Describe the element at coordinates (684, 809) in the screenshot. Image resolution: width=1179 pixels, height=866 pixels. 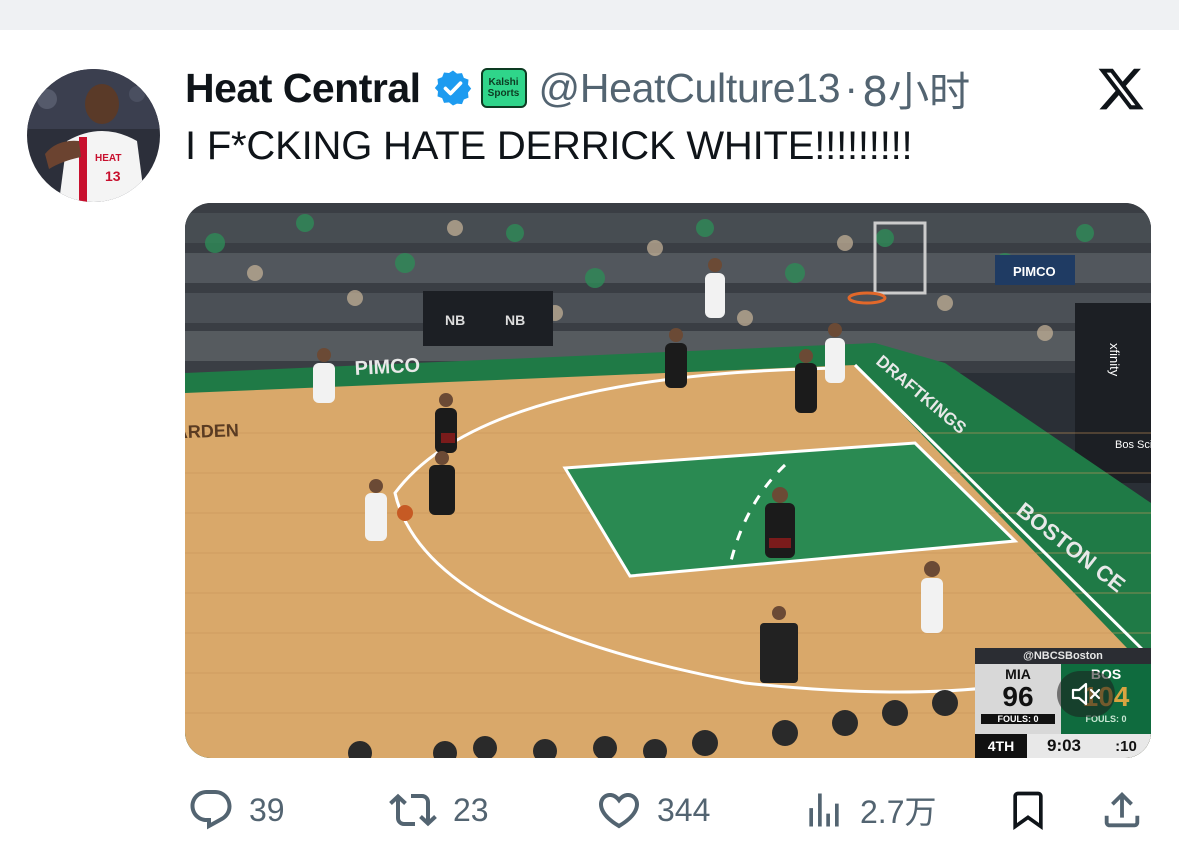
I see `like-count: 344` at that location.